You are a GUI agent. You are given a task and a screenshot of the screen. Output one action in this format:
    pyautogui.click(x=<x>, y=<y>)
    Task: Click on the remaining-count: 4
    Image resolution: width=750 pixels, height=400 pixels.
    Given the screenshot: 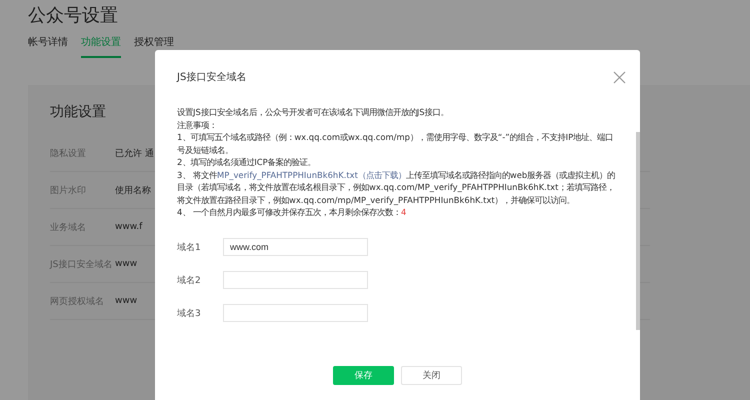 What is the action you would take?
    pyautogui.click(x=403, y=212)
    